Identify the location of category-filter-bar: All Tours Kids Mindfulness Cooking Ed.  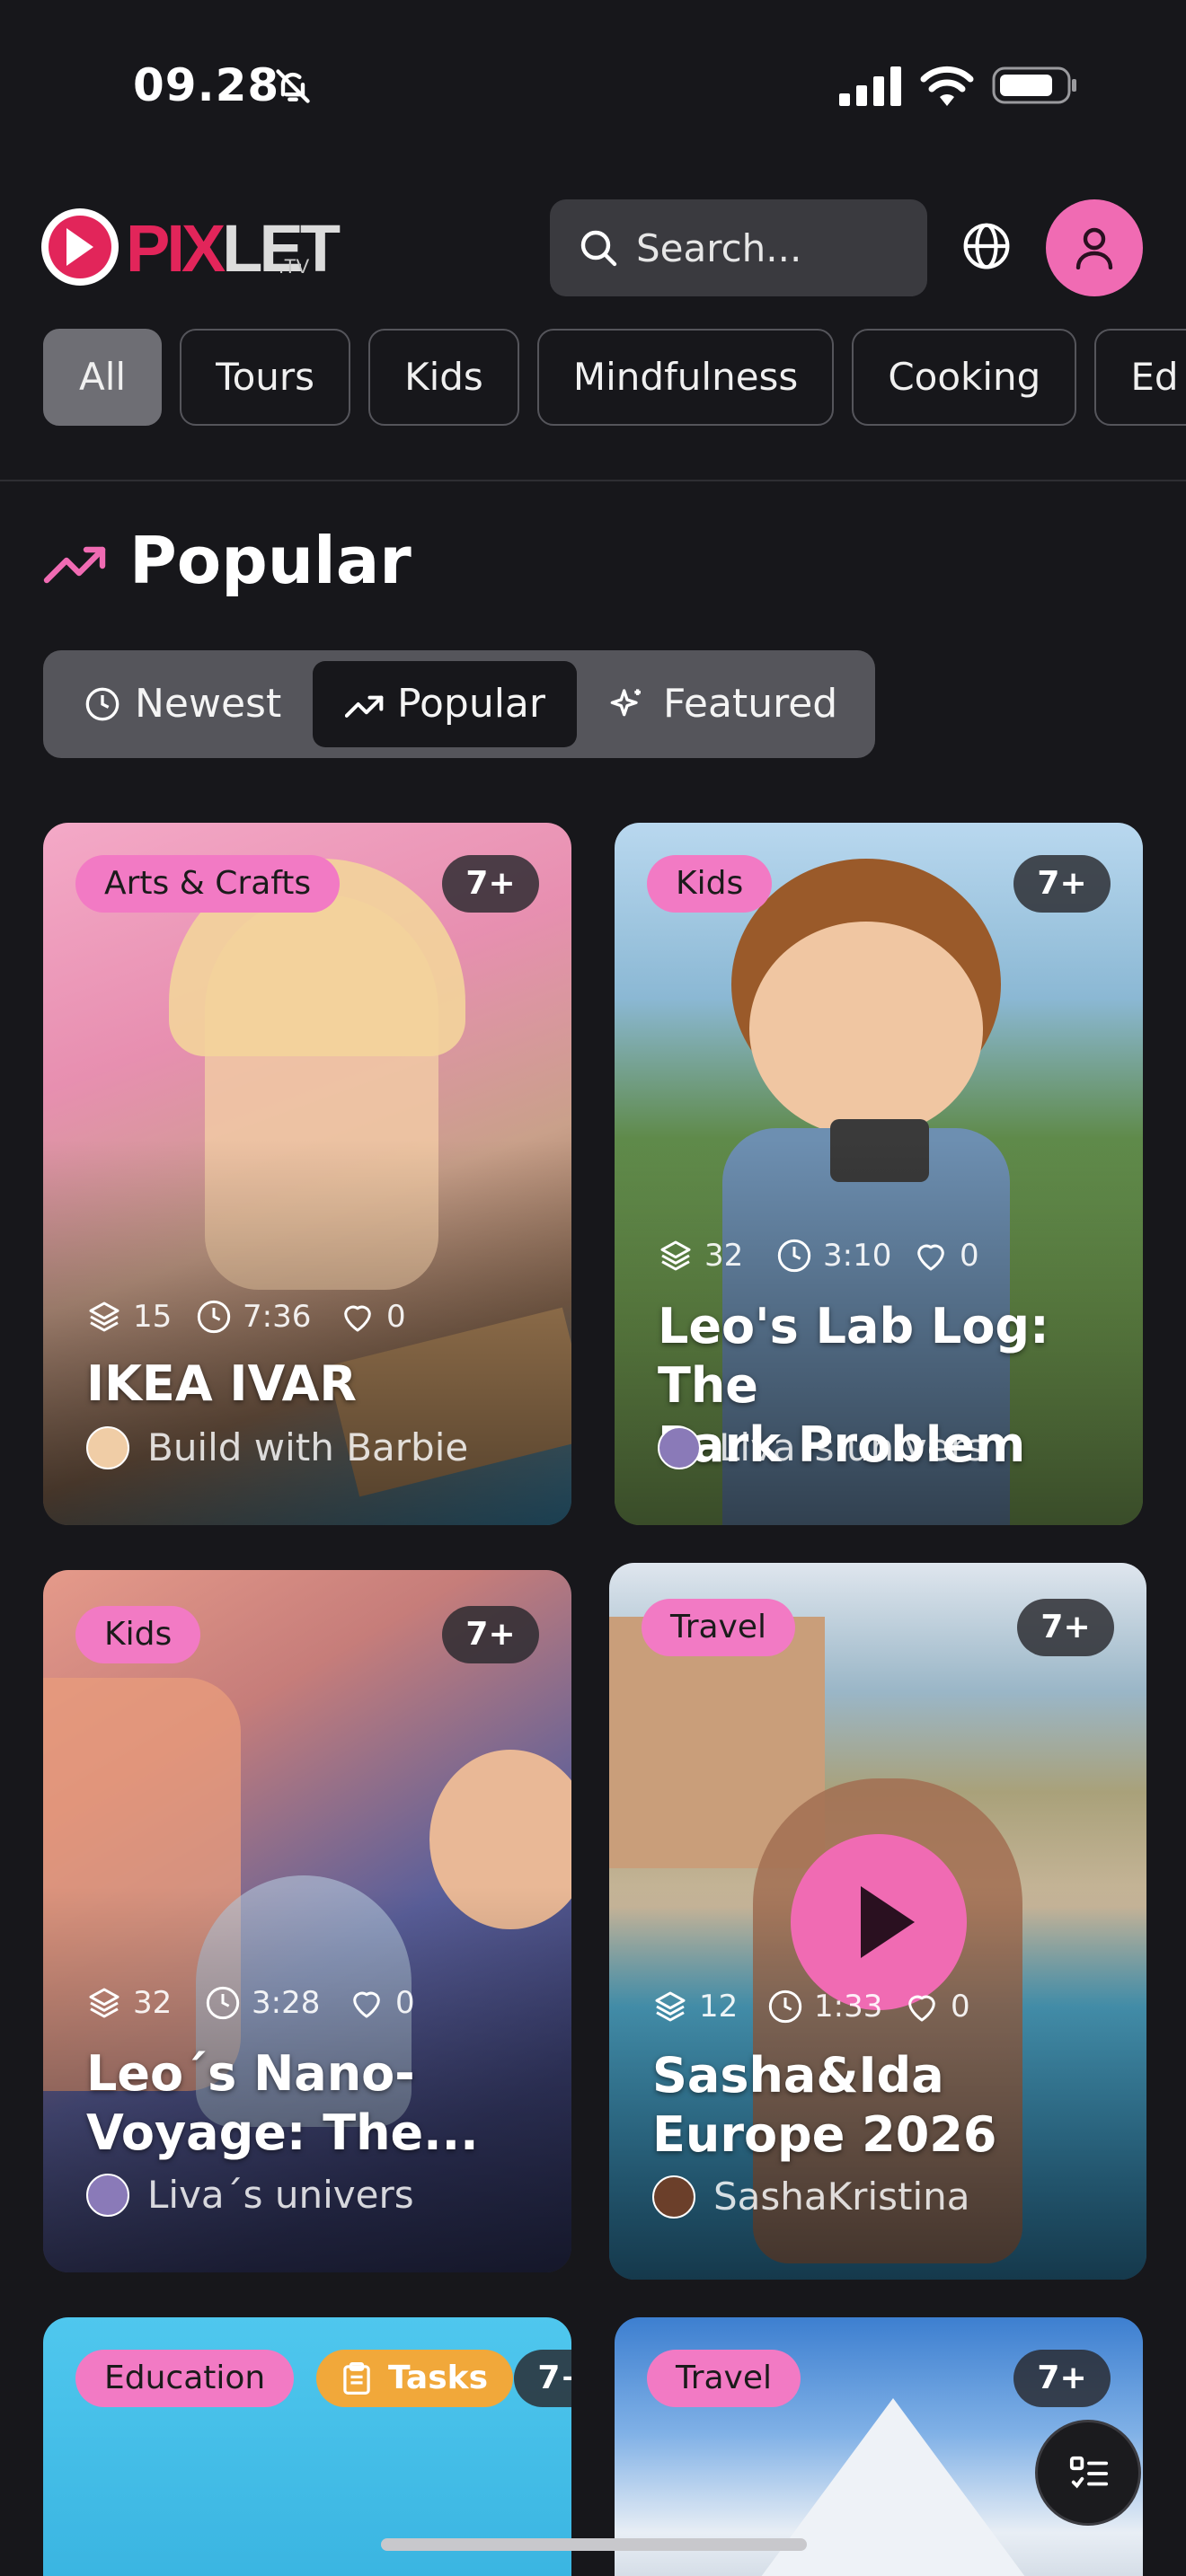
(614, 377).